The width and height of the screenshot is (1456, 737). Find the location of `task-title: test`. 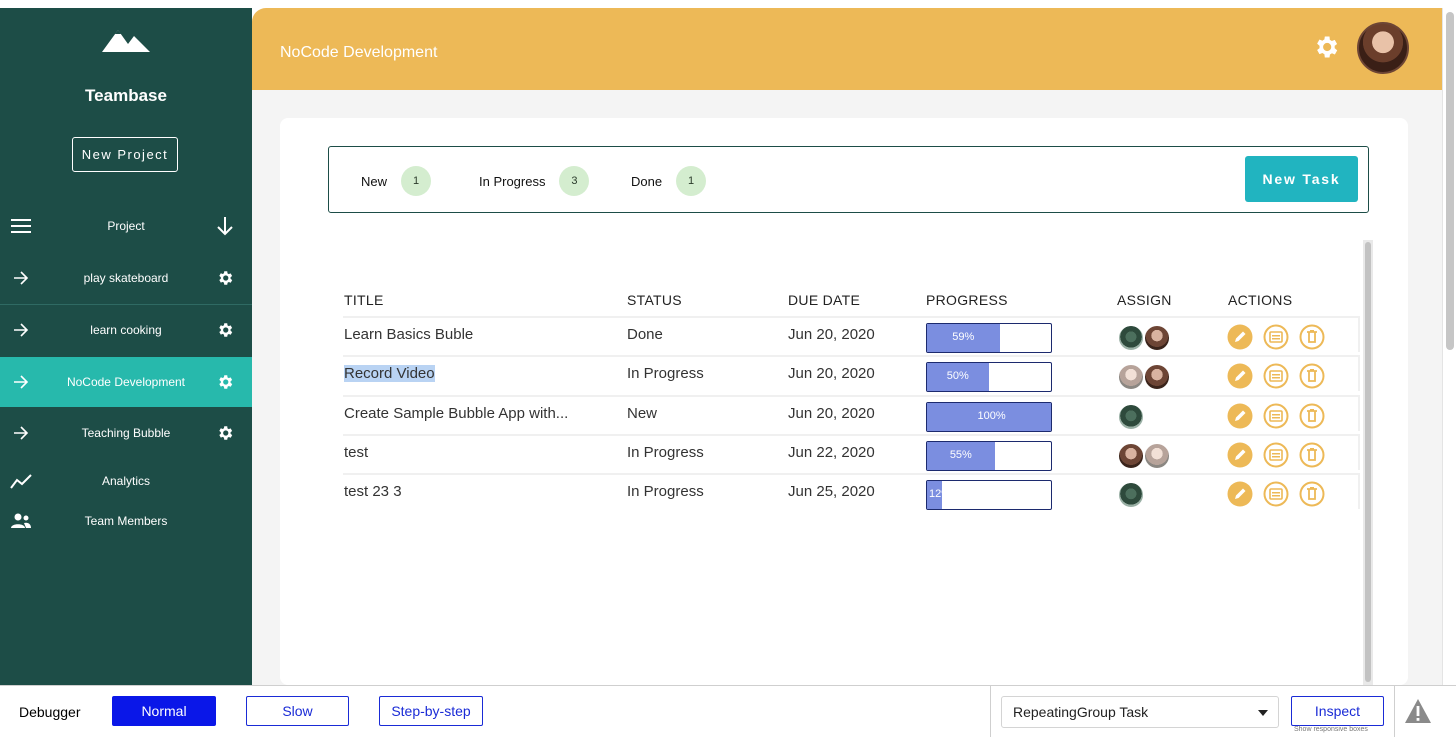

task-title: test is located at coordinates (356, 452).